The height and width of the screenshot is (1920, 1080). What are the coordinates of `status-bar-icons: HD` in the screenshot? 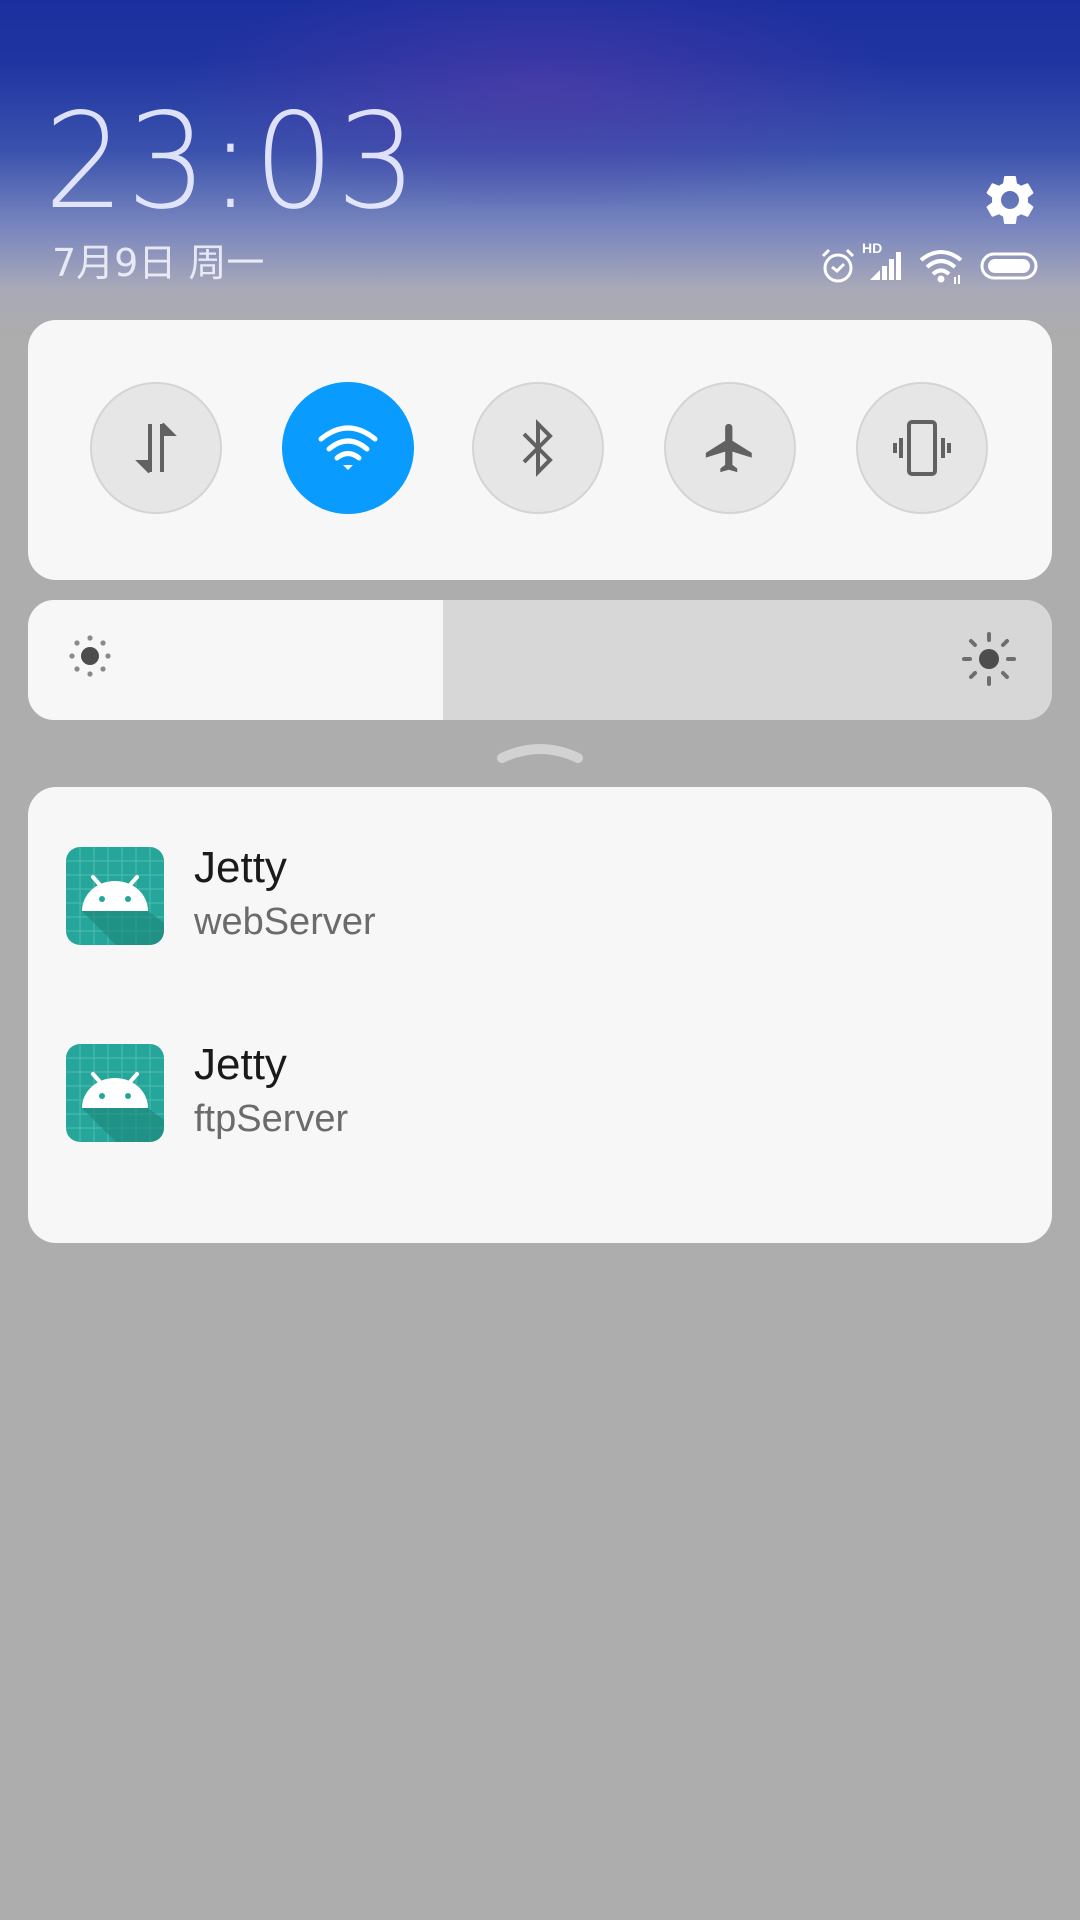 It's located at (930, 265).